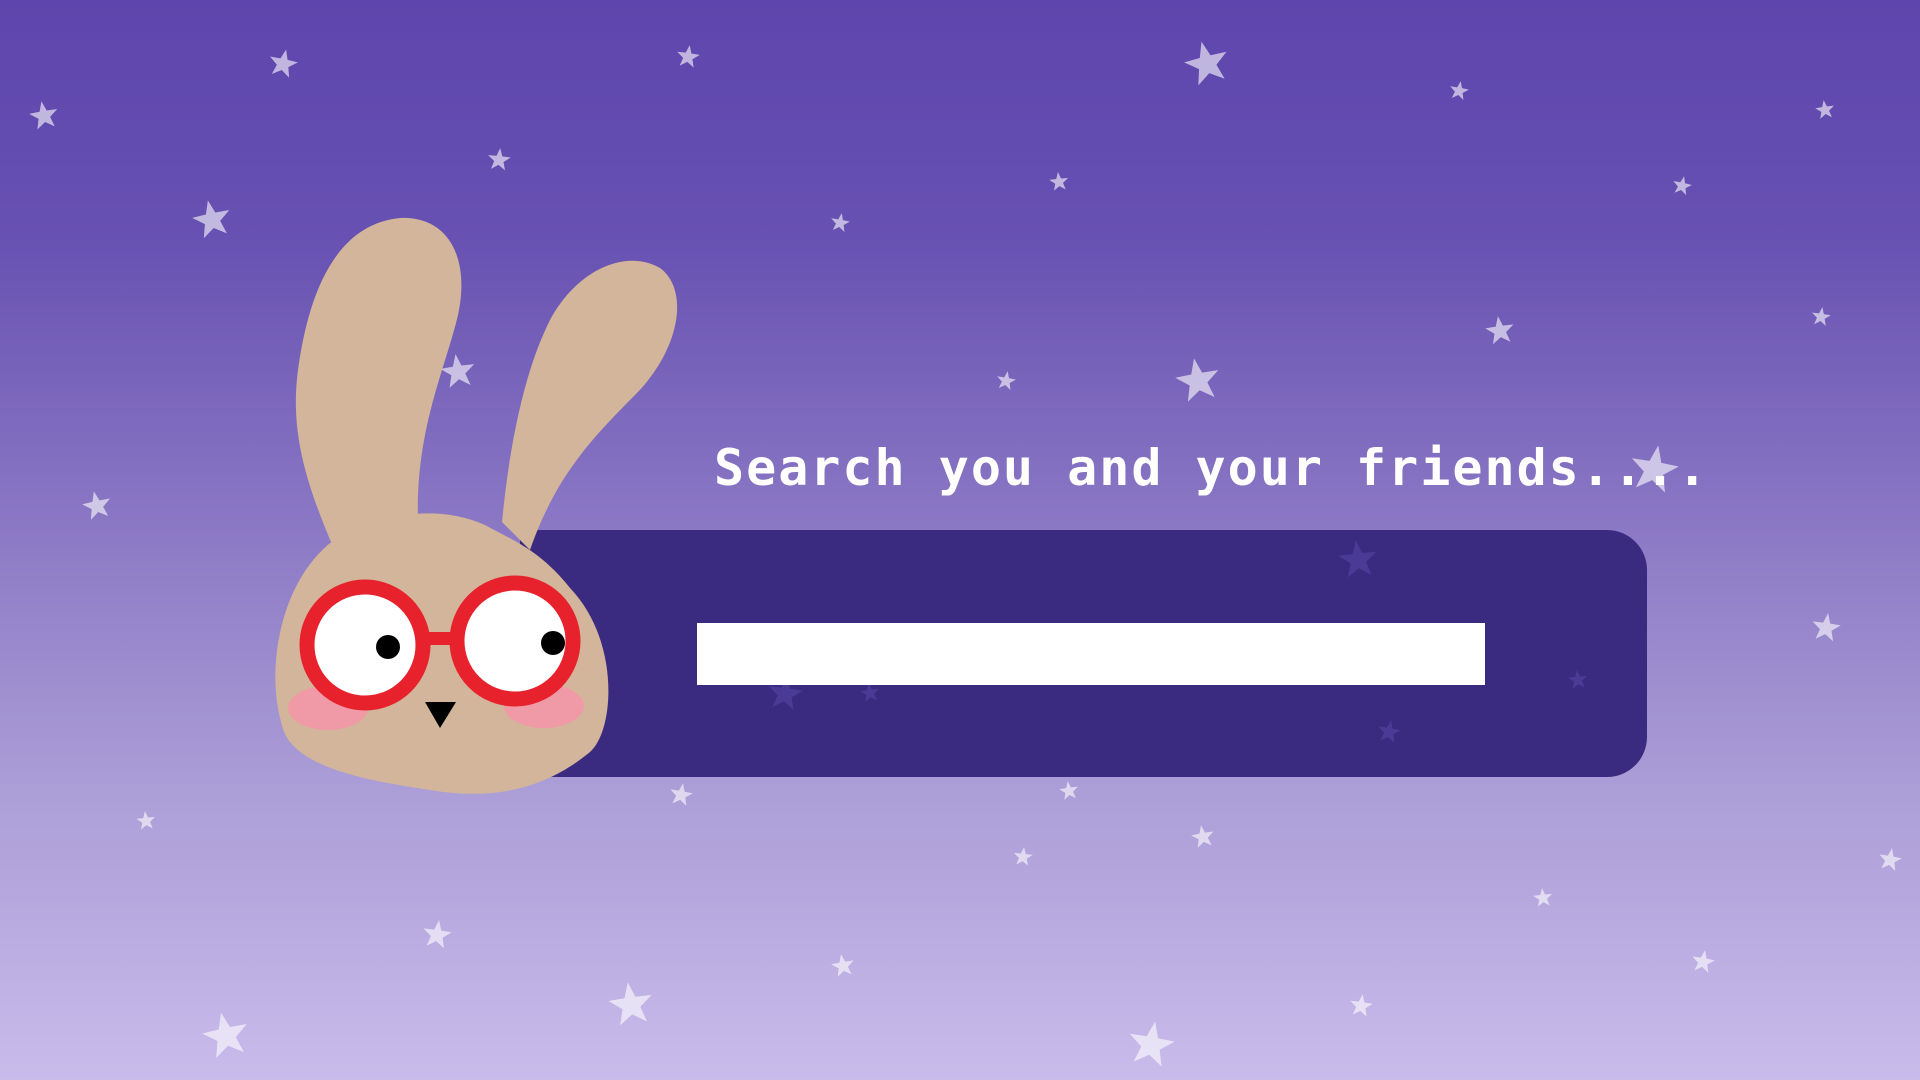 Image resolution: width=1920 pixels, height=1080 pixels. Describe the element at coordinates (590, 405) in the screenshot. I see `bunny-right-ear` at that location.